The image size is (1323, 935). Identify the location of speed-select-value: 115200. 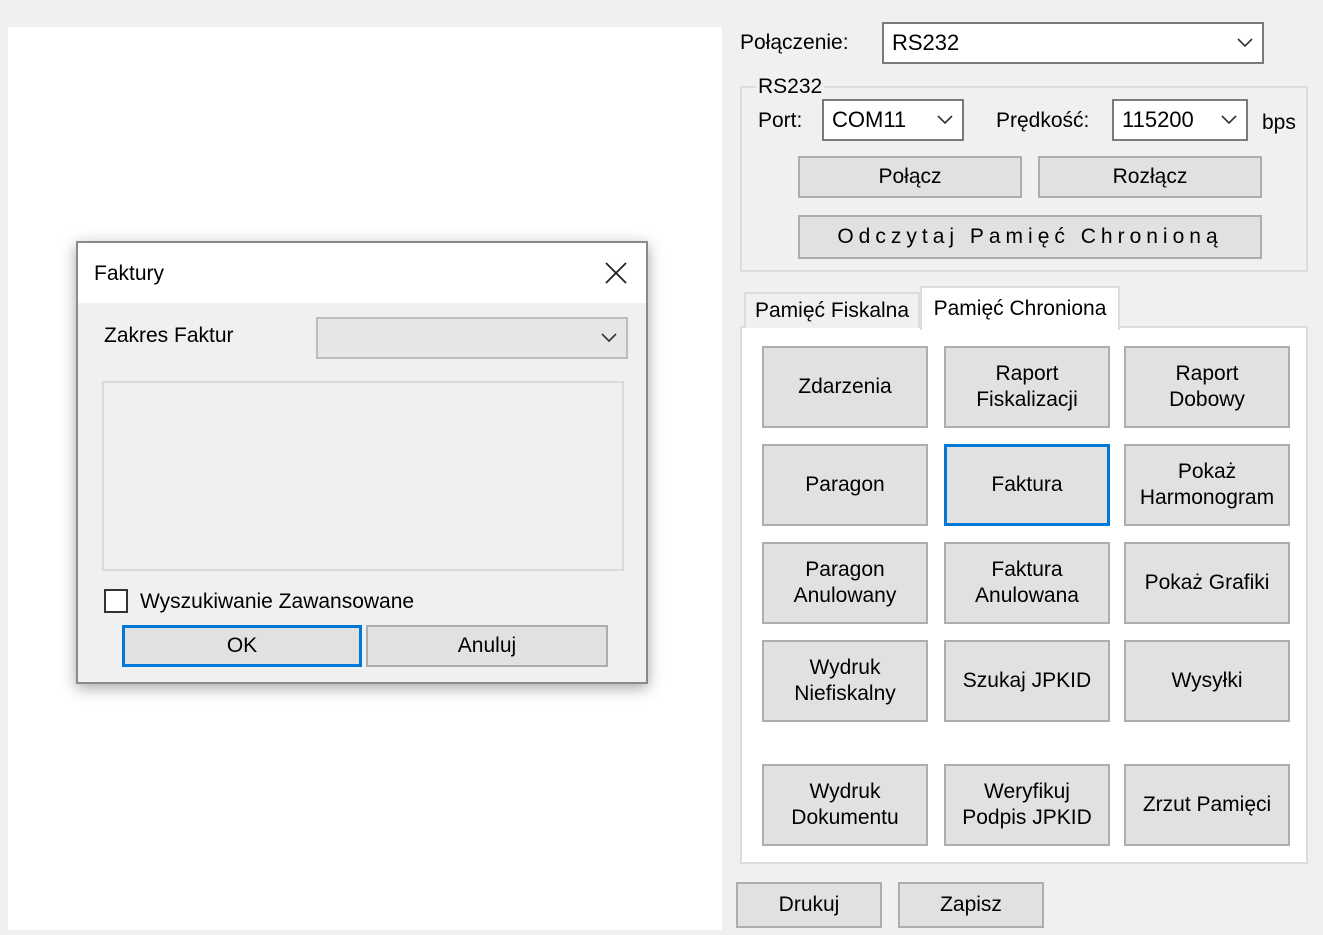
(1158, 119).